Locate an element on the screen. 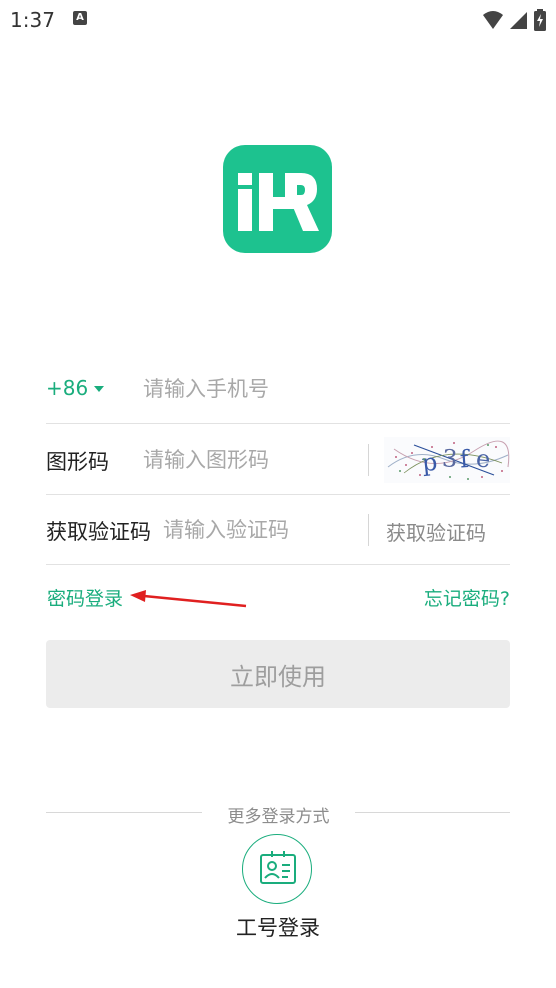  divider-left is located at coordinates (124, 812).